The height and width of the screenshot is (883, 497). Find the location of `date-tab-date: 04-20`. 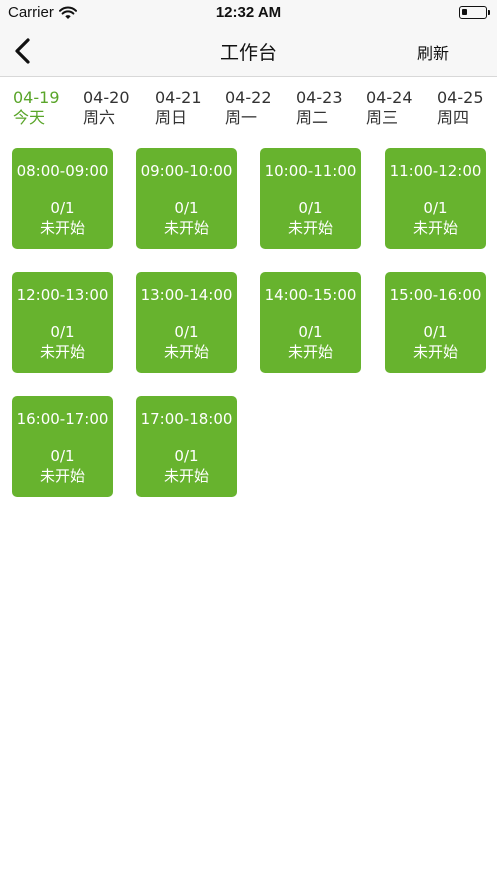

date-tab-date: 04-20 is located at coordinates (106, 97).